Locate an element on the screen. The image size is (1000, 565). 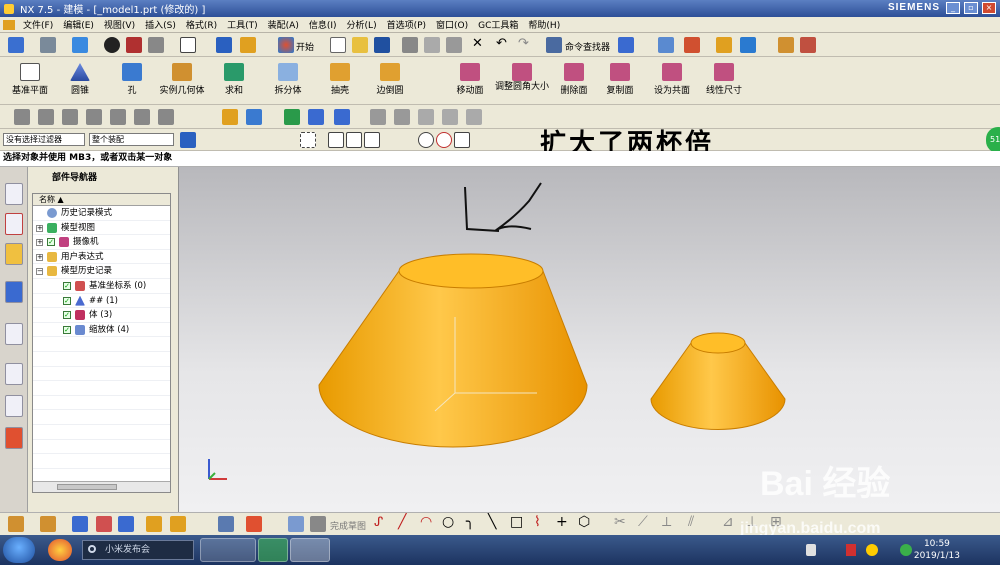
work-layer-icon is located at coordinates (248, 45).